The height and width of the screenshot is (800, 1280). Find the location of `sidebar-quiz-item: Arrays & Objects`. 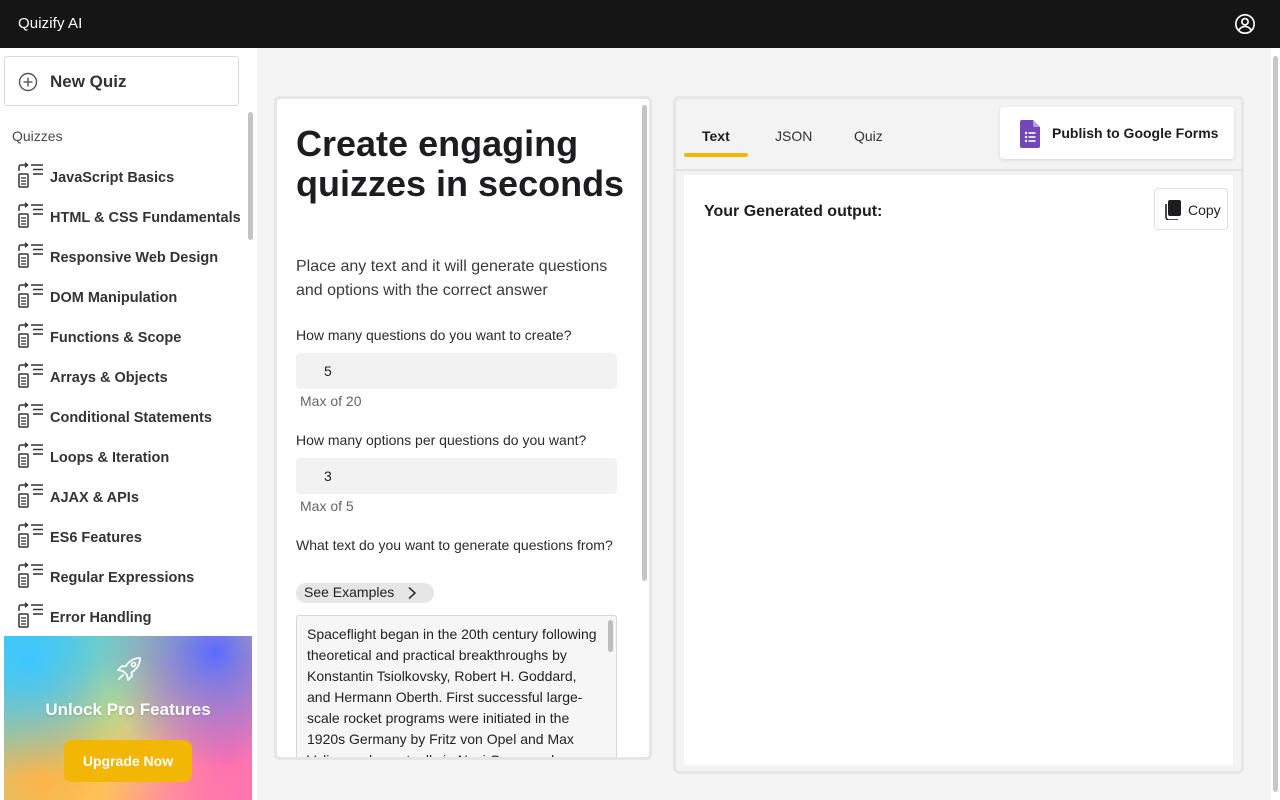

sidebar-quiz-item: Arrays & Objects is located at coordinates (125, 378).